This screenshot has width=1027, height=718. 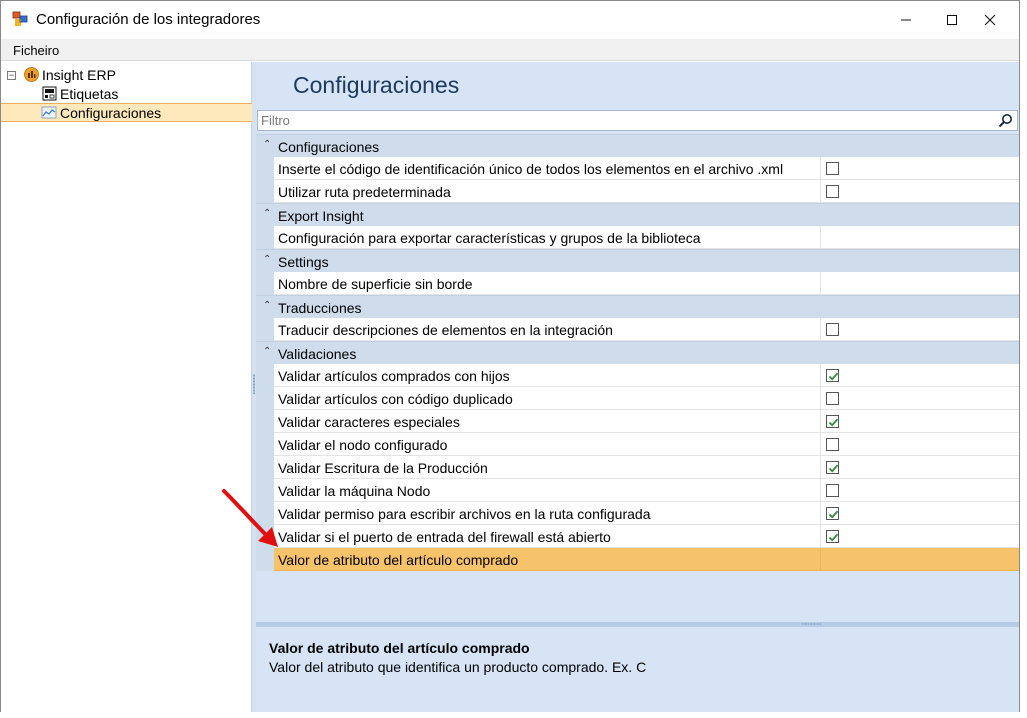 What do you see at coordinates (317, 354) in the screenshot?
I see `category-label: Validaciones` at bounding box center [317, 354].